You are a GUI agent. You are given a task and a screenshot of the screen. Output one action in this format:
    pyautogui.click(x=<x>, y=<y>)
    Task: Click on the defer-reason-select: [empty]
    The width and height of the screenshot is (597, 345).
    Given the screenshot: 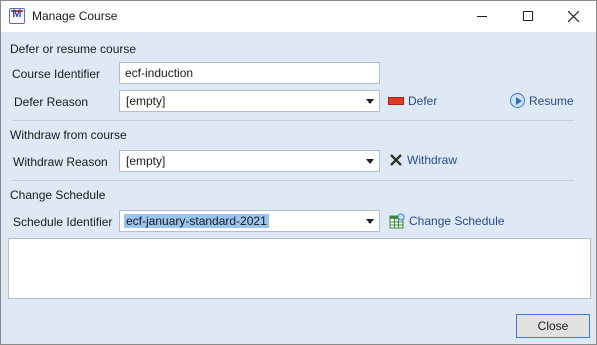 What is the action you would take?
    pyautogui.click(x=249, y=101)
    